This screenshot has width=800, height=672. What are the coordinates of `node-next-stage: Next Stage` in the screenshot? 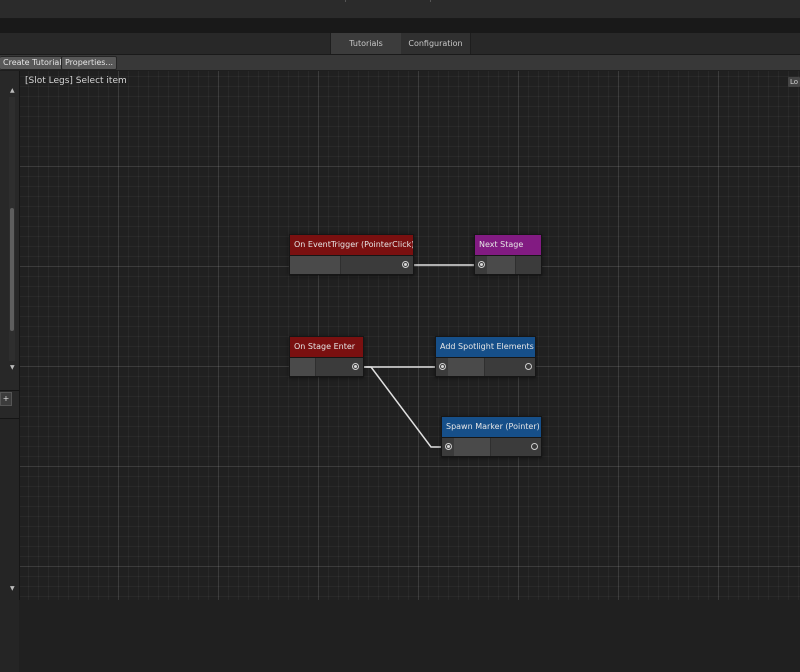 It's located at (508, 254).